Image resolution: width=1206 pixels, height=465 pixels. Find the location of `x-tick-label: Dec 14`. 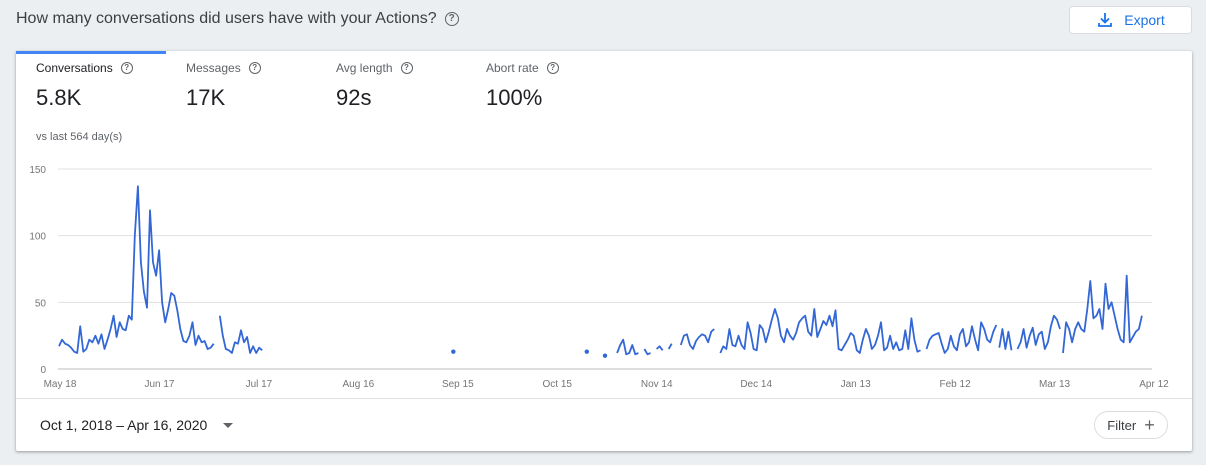

x-tick-label: Dec 14 is located at coordinates (756, 384).